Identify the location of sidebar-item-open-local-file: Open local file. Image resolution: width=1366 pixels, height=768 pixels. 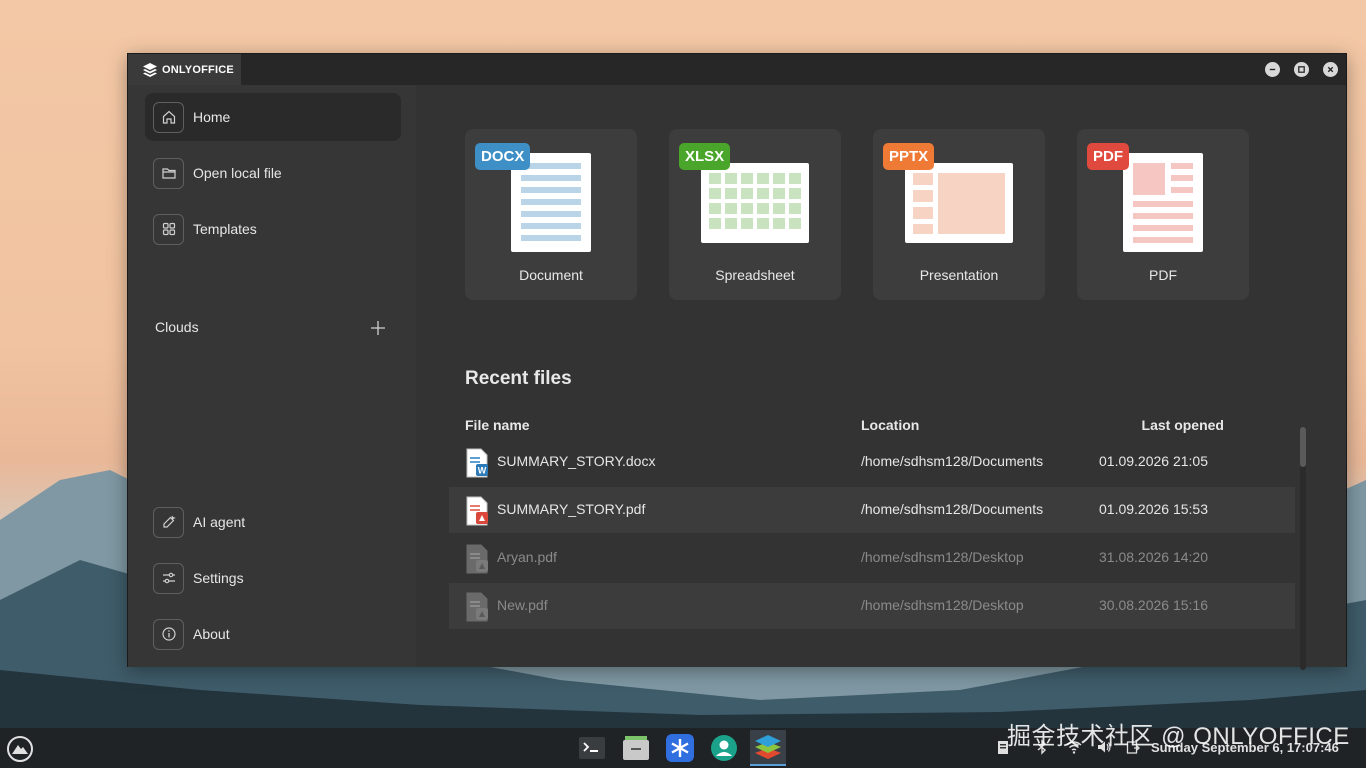
(273, 173).